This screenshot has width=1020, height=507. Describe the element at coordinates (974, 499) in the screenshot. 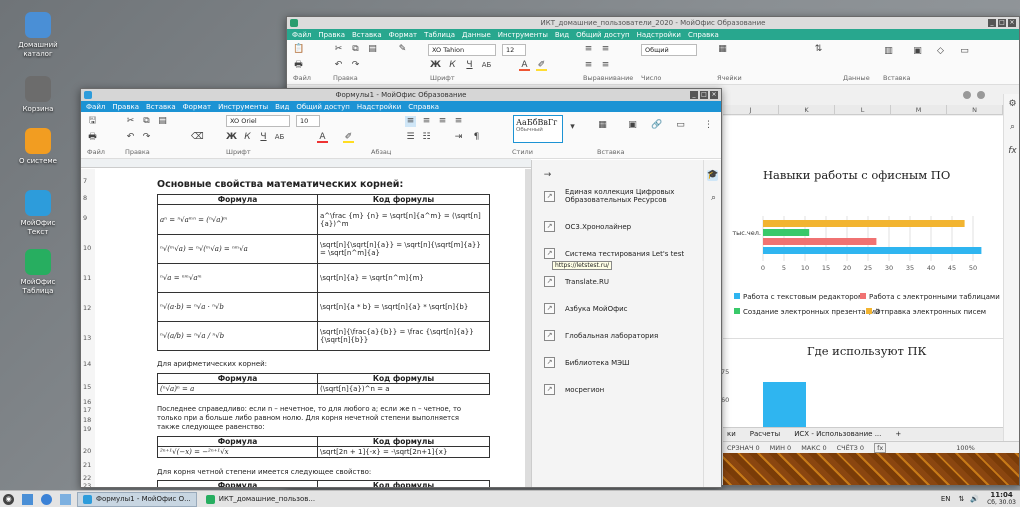

I see `volume-icon: 🔊` at that location.